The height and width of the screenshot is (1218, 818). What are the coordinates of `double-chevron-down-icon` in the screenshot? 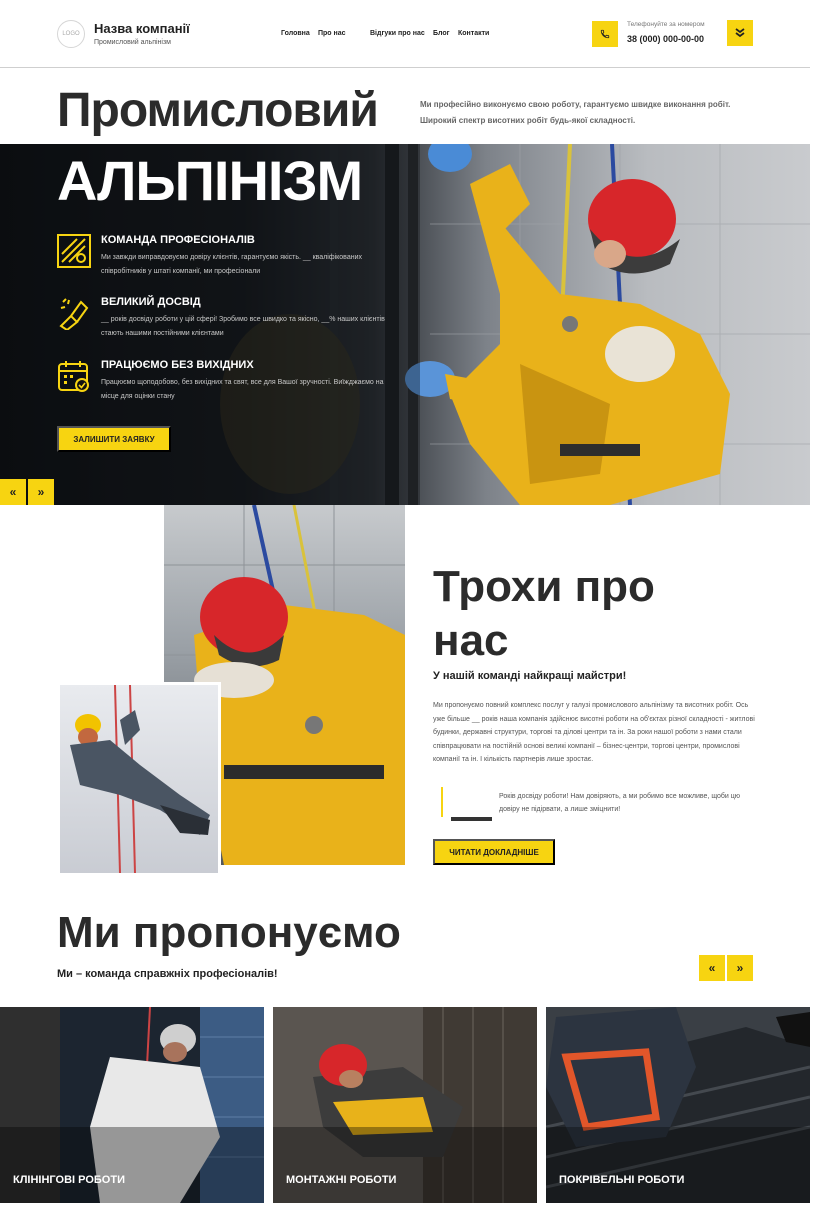 It's located at (740, 33).